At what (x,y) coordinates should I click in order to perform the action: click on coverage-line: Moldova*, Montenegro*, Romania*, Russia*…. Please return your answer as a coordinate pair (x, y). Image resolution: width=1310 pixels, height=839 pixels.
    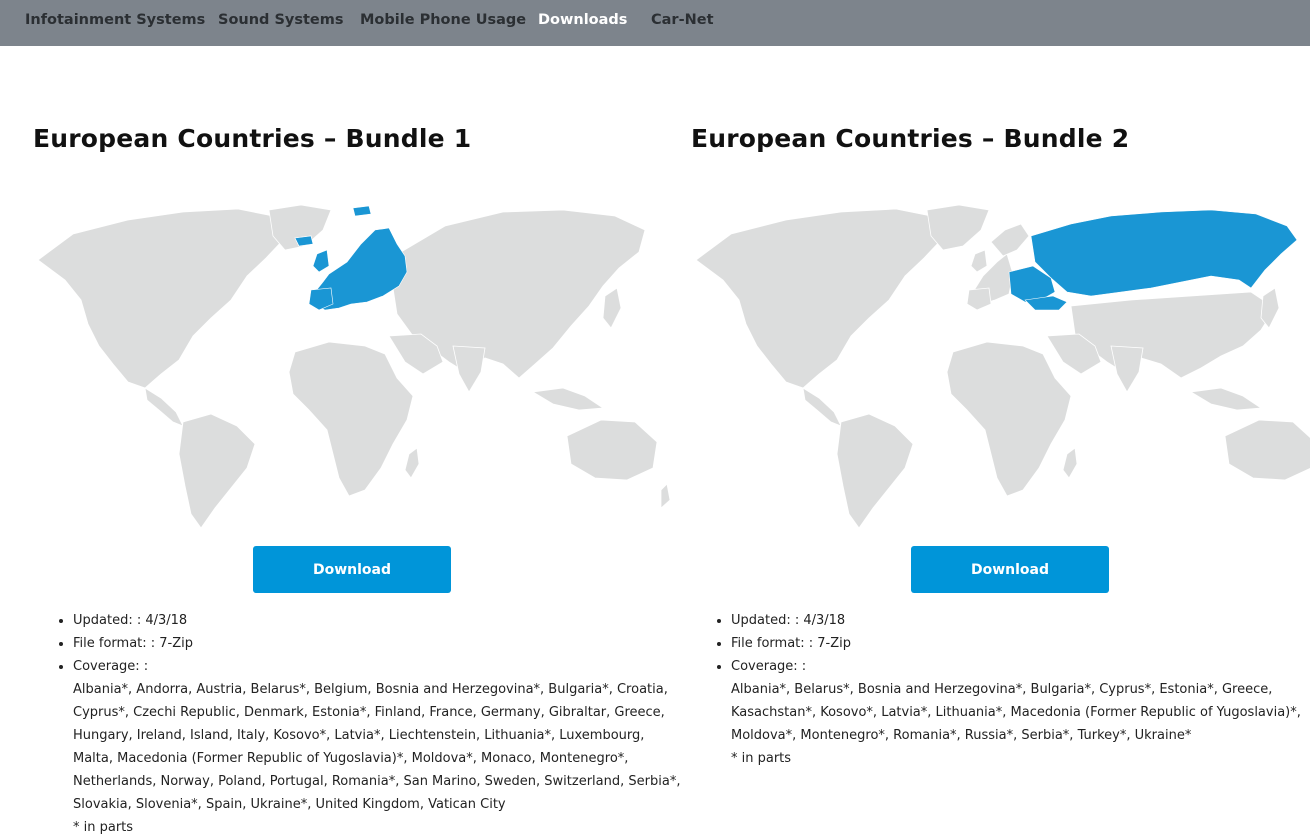
    Looking at the image, I should click on (961, 735).